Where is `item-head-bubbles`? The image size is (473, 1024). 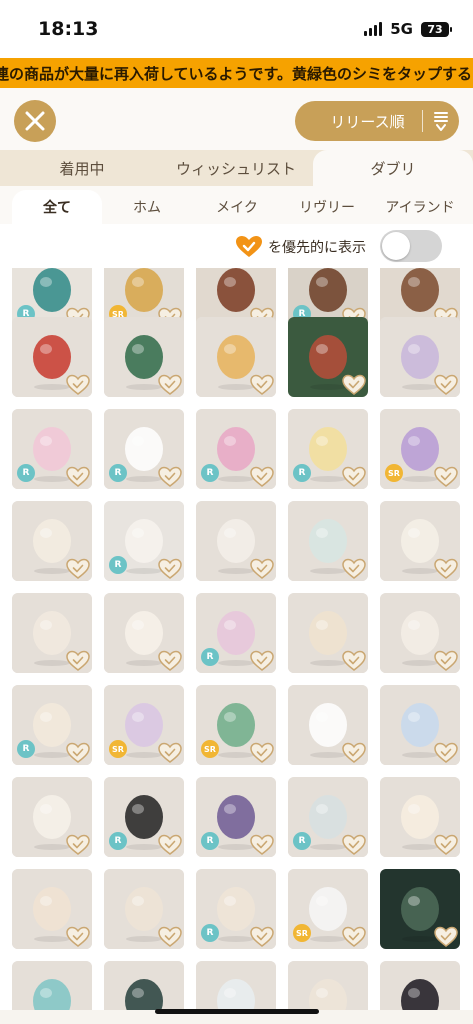
item-head-bubbles is located at coordinates (144, 909).